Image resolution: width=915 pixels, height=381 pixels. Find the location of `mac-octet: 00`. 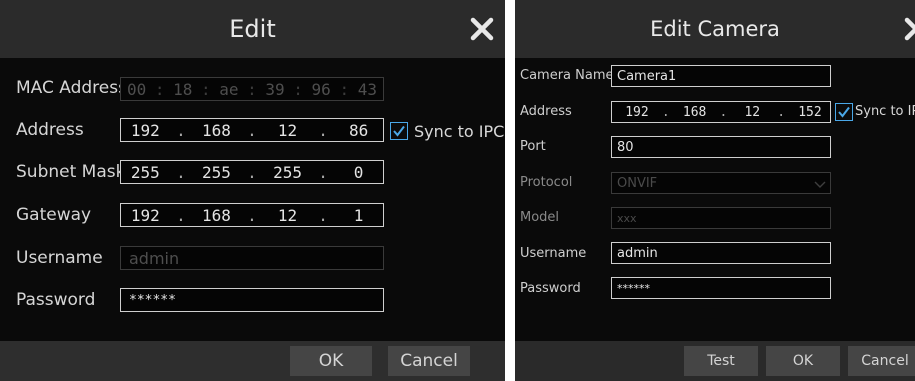

mac-octet: 00 is located at coordinates (136, 89).